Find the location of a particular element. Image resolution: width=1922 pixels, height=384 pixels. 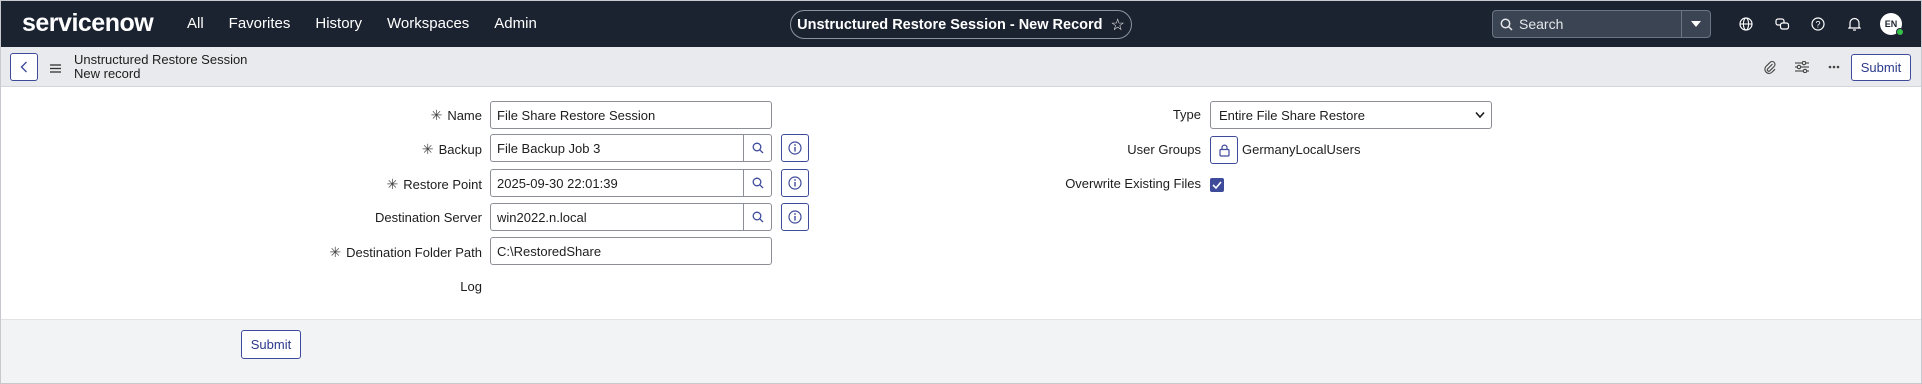

user-groups-lock-button is located at coordinates (1224, 150).